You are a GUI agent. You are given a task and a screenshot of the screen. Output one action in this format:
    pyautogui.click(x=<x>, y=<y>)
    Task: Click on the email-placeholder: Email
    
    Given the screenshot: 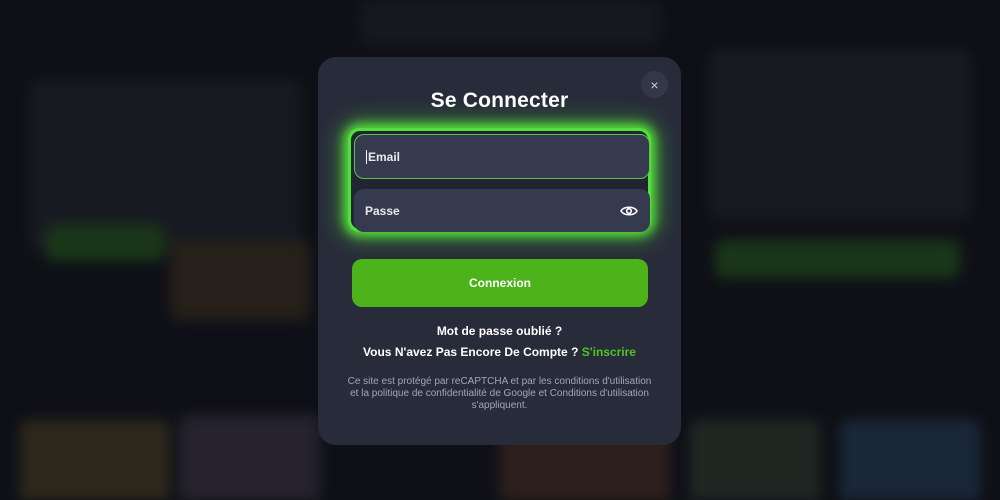 What is the action you would take?
    pyautogui.click(x=384, y=156)
    